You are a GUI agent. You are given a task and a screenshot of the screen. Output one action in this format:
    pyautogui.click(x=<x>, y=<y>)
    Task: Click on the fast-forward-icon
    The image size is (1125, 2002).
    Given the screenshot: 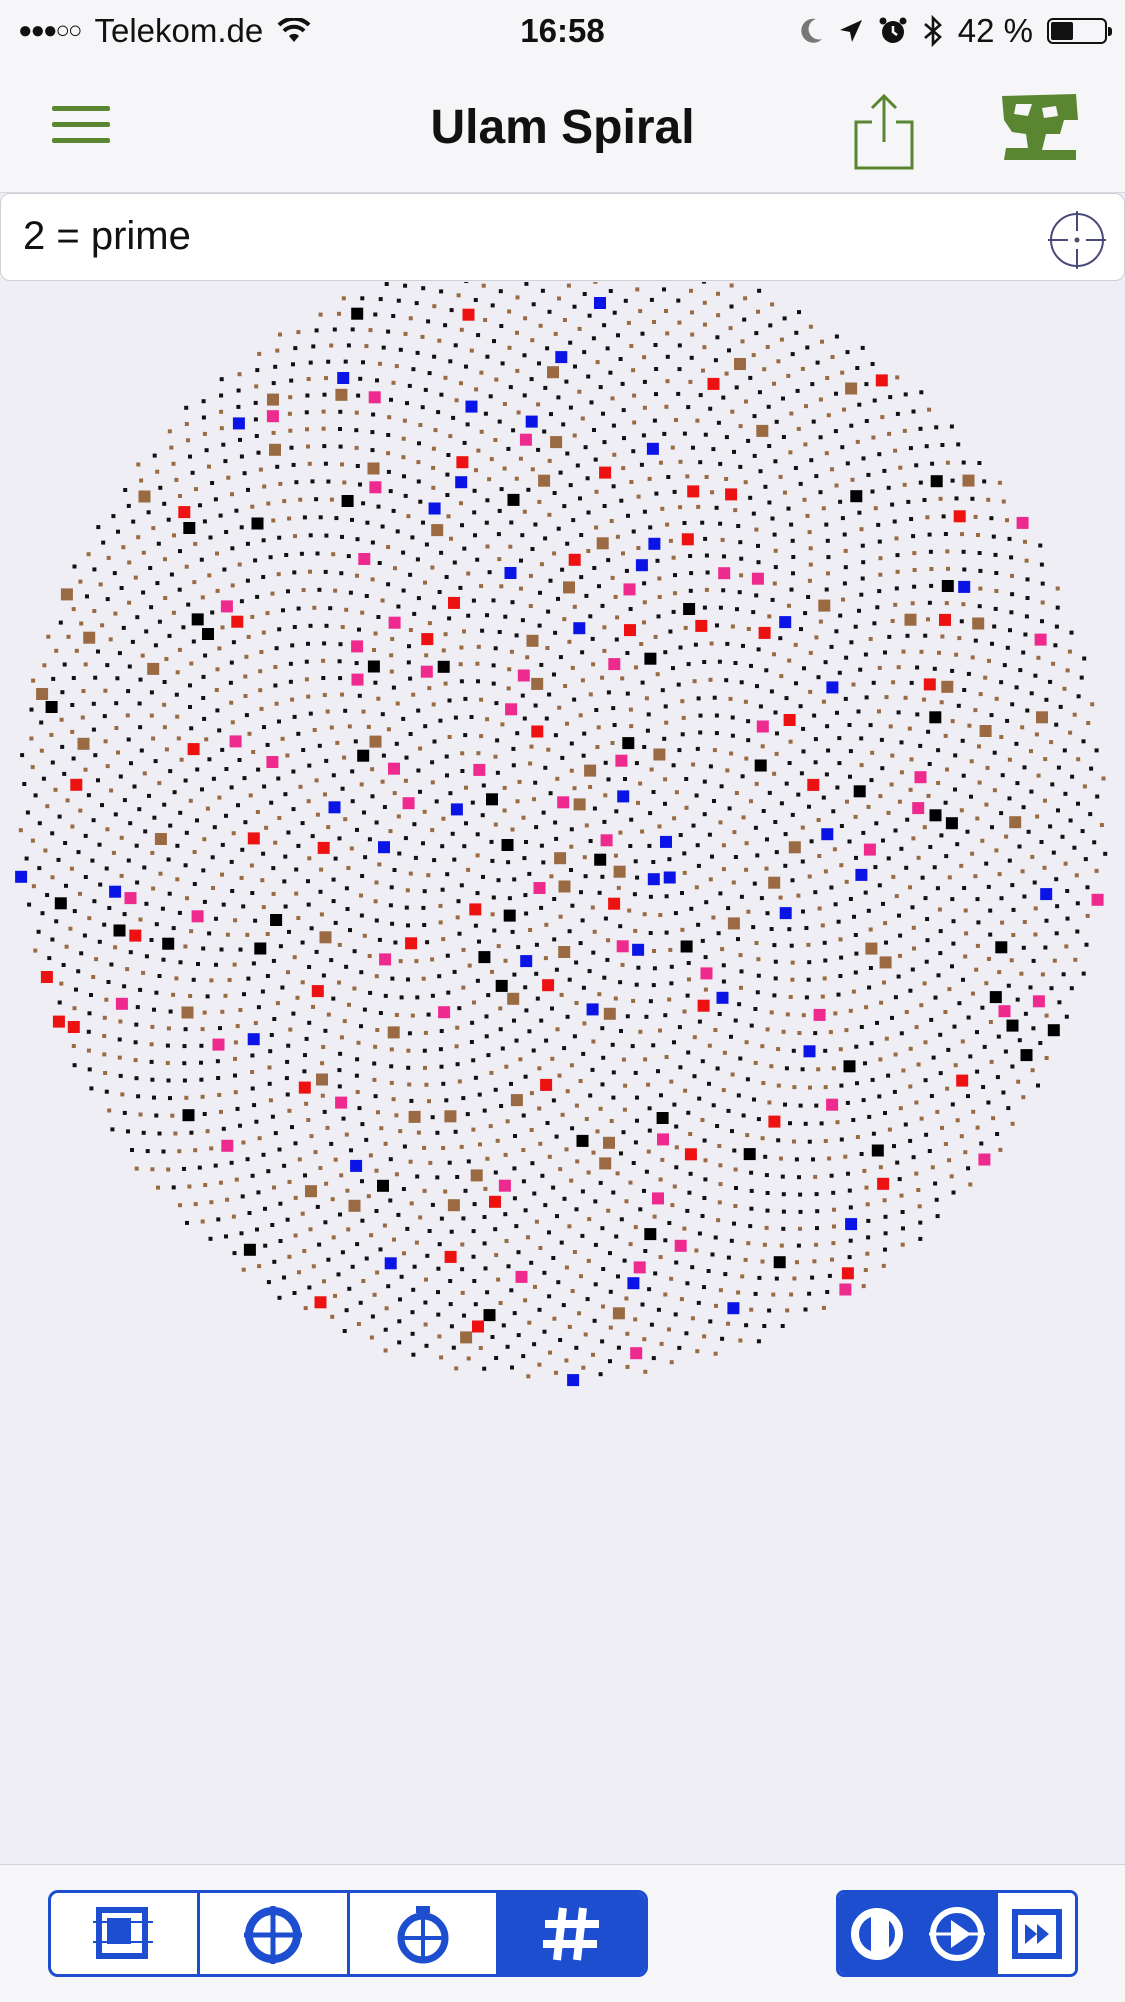 What is the action you would take?
    pyautogui.click(x=1036, y=1933)
    